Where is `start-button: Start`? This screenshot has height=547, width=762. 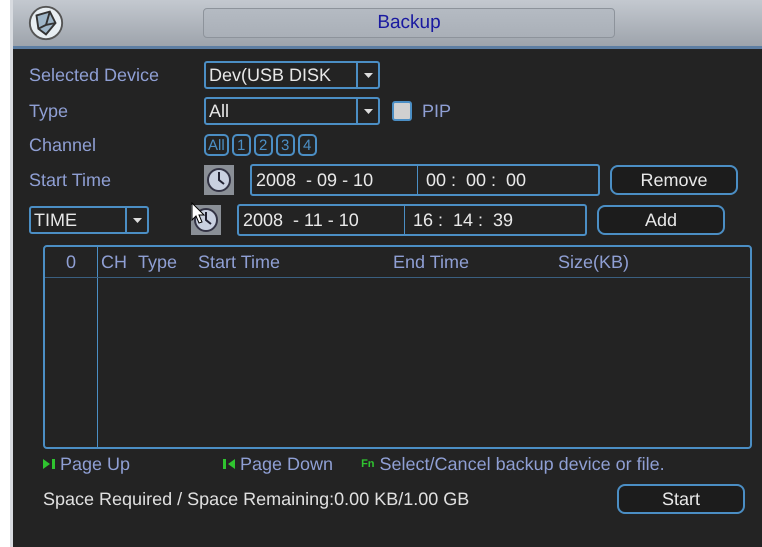
start-button: Start is located at coordinates (681, 499).